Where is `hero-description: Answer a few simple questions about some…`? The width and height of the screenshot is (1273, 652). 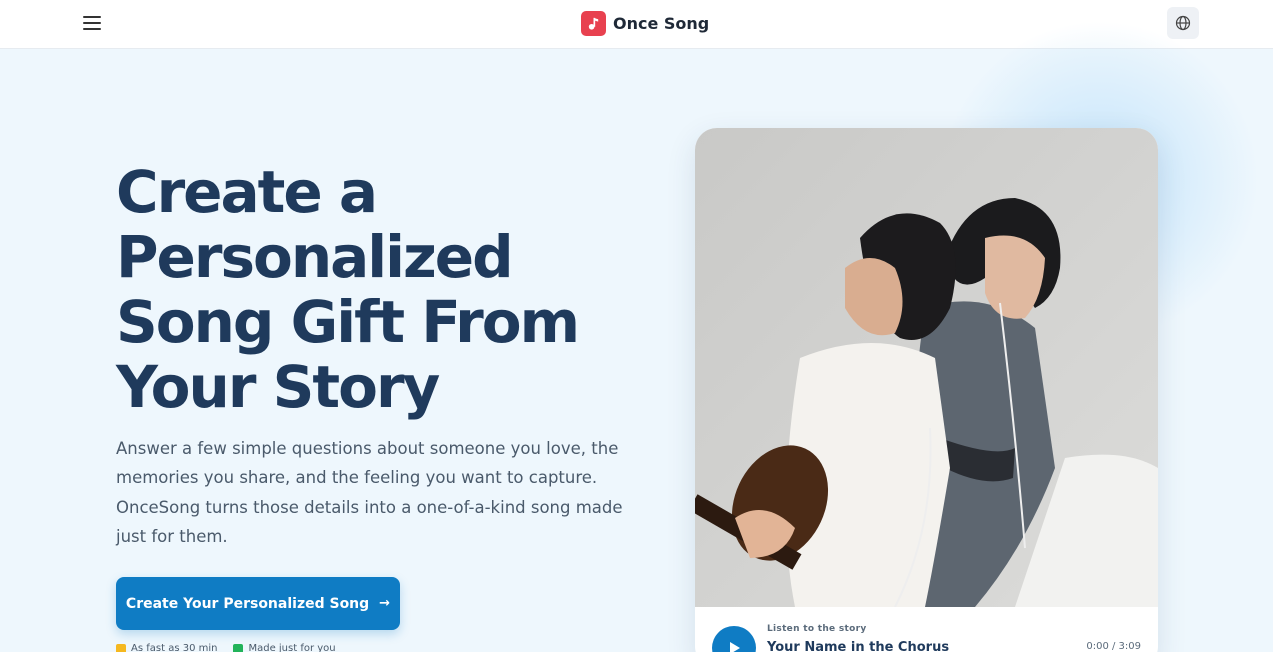
hero-description: Answer a few simple questions about some… is located at coordinates (369, 492).